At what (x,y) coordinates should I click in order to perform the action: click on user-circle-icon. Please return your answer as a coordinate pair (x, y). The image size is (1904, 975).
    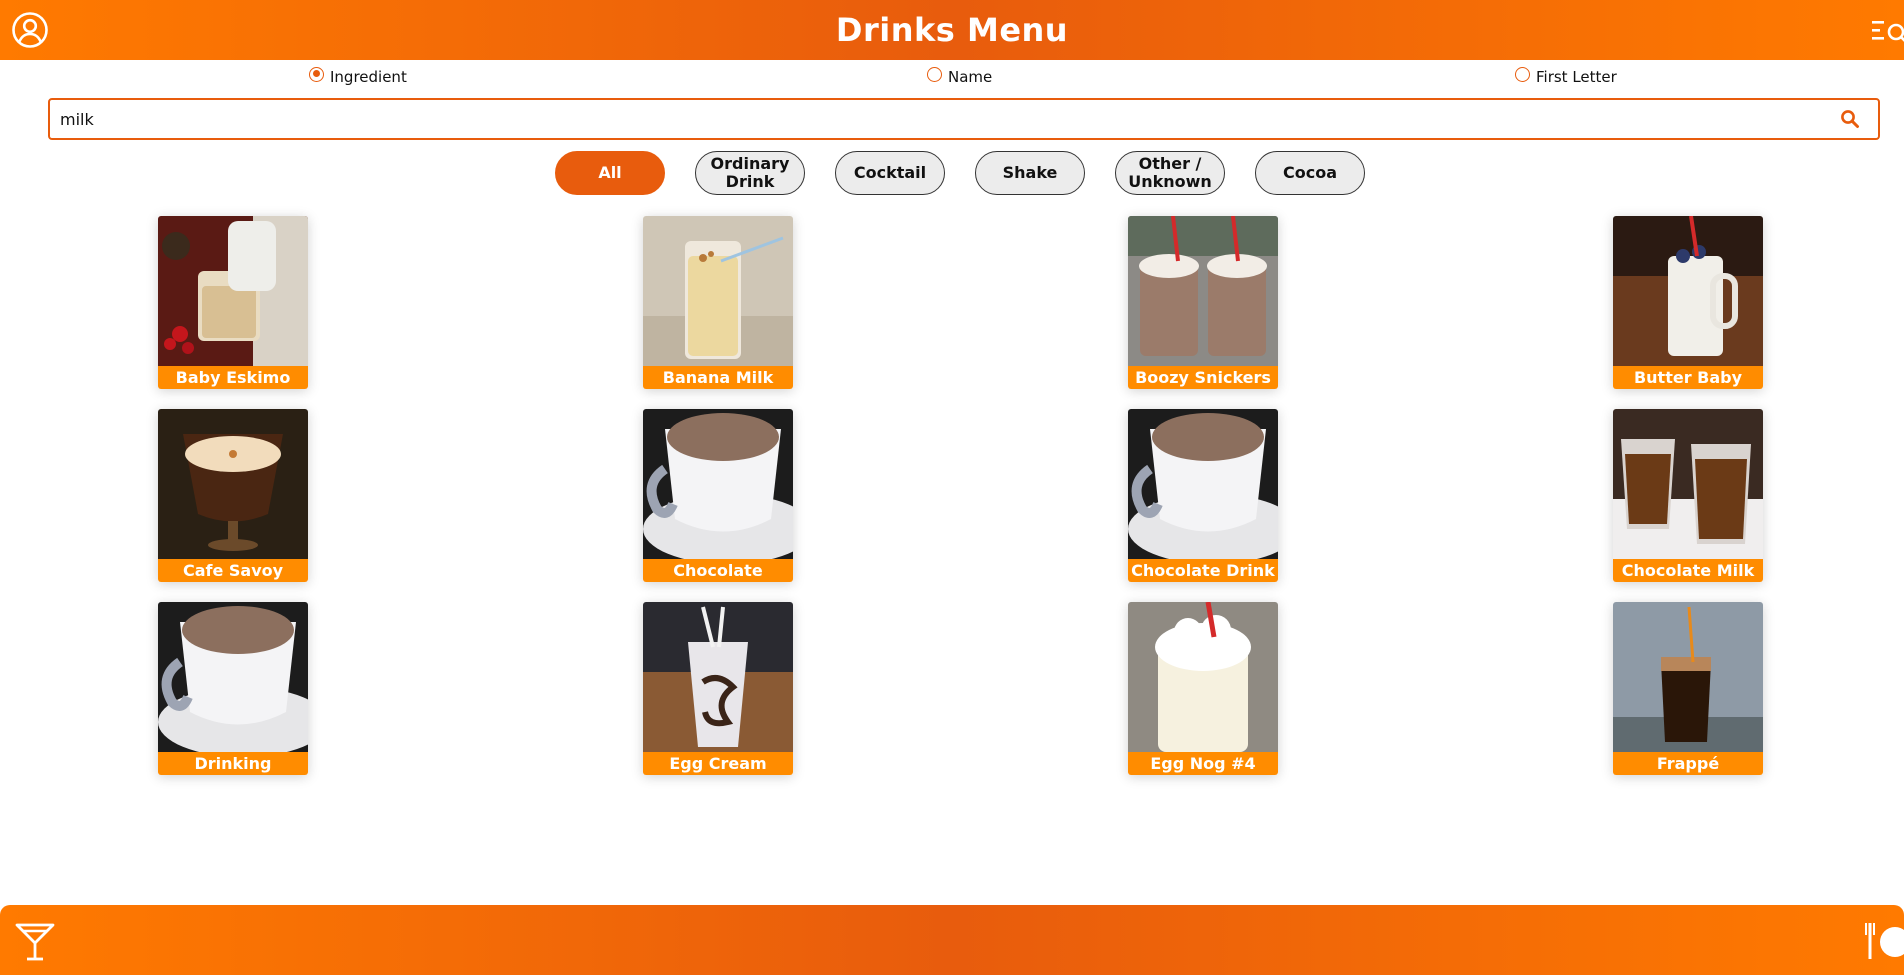
    Looking at the image, I should click on (30, 30).